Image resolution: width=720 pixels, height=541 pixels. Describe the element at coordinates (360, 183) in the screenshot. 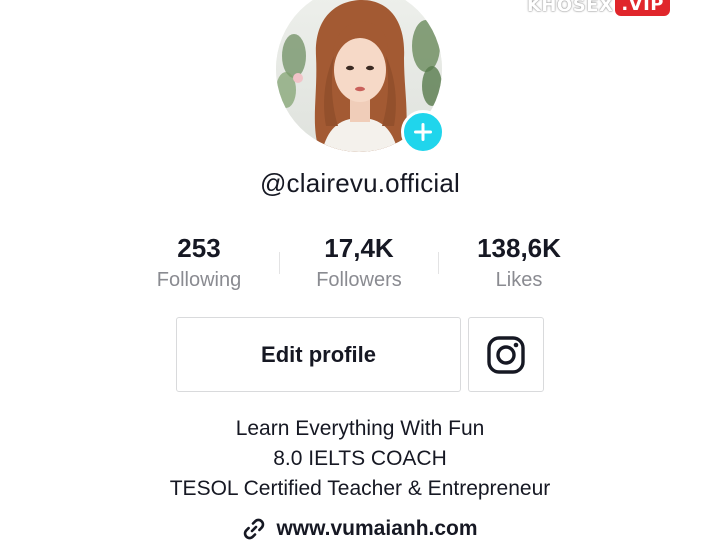

I see `username: @clairevu.official` at that location.